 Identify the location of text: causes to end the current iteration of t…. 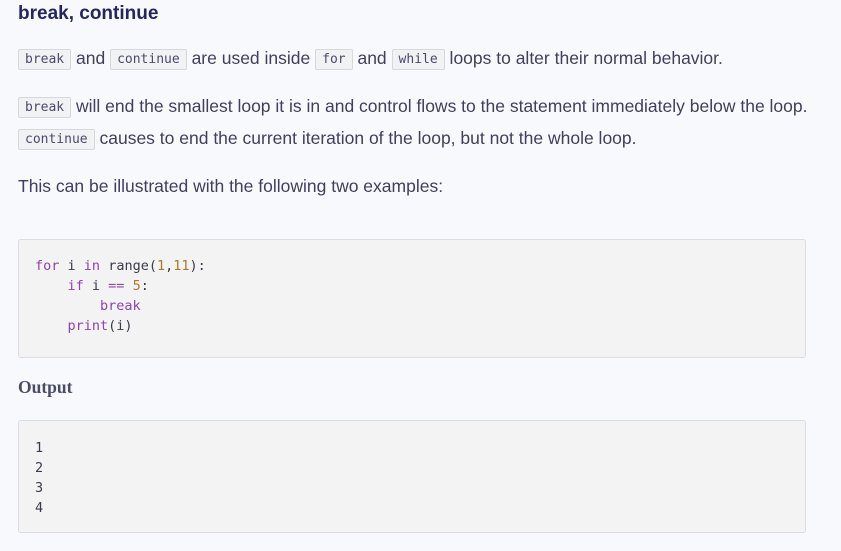
(365, 138).